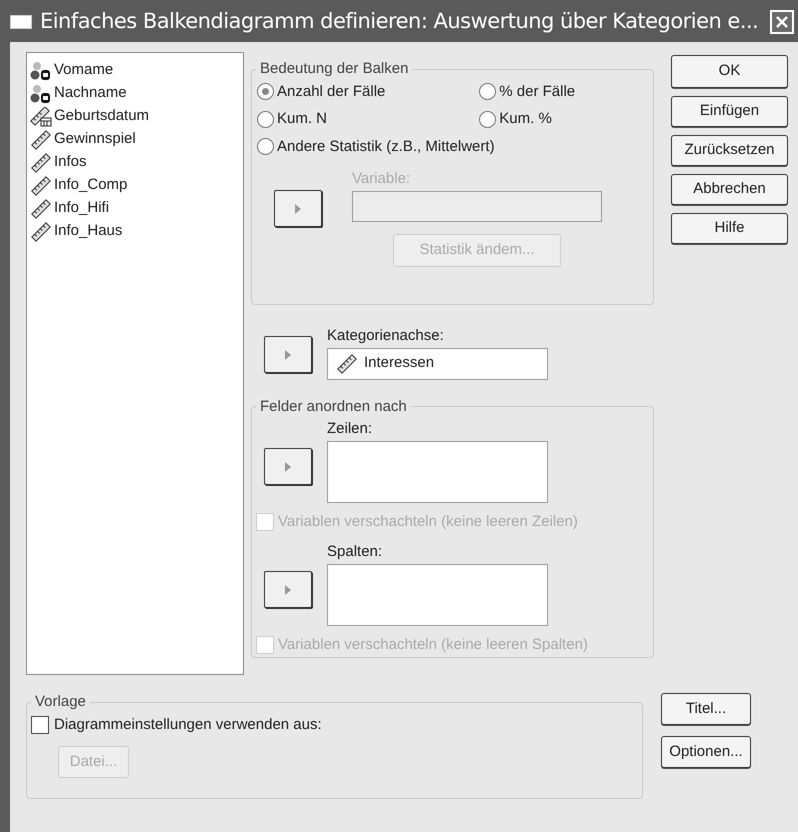 The height and width of the screenshot is (832, 798). What do you see at coordinates (358, 91) in the screenshot?
I see `radio-option: Anzahl der Fälle` at bounding box center [358, 91].